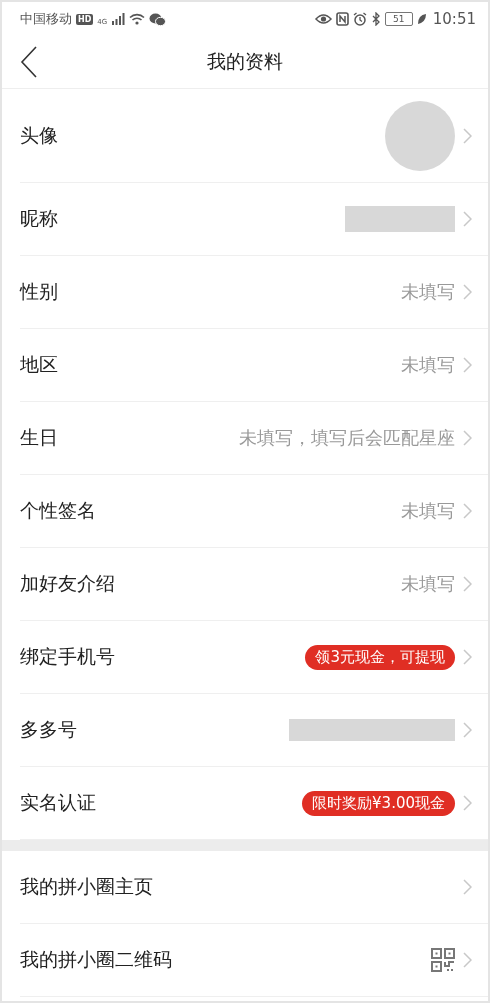  What do you see at coordinates (342, 19) in the screenshot?
I see `nfc-icon` at bounding box center [342, 19].